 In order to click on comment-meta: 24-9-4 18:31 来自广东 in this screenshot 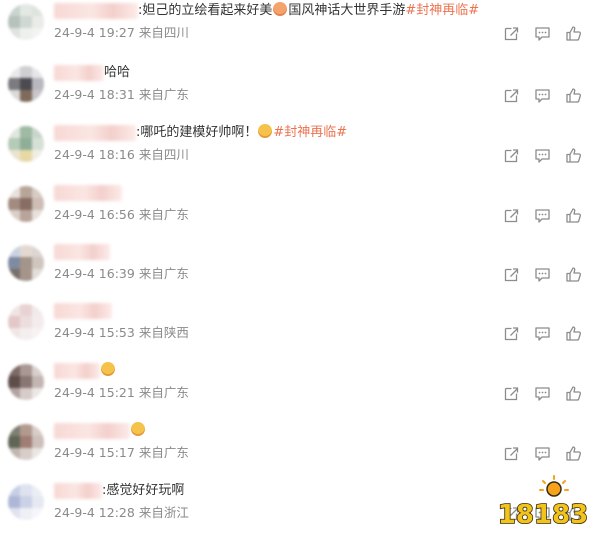, I will do `click(121, 95)`.